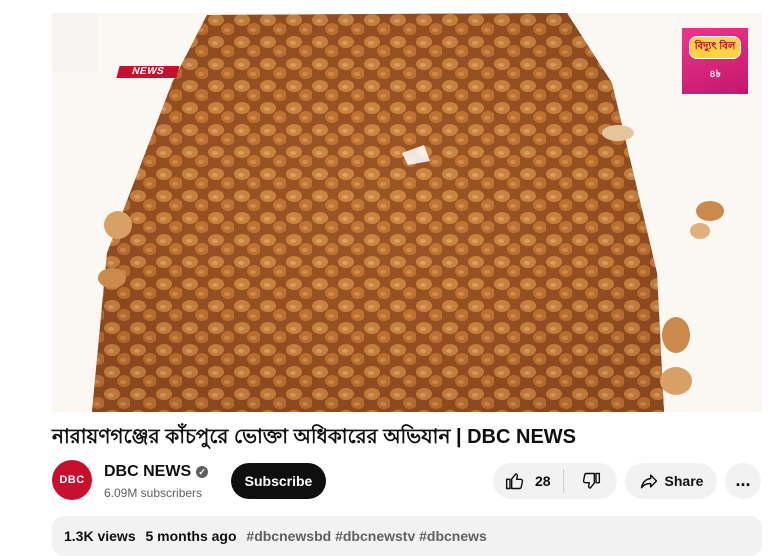 This screenshot has height=556, width=770. What do you see at coordinates (514, 481) in the screenshot?
I see `thumb-up-icon` at bounding box center [514, 481].